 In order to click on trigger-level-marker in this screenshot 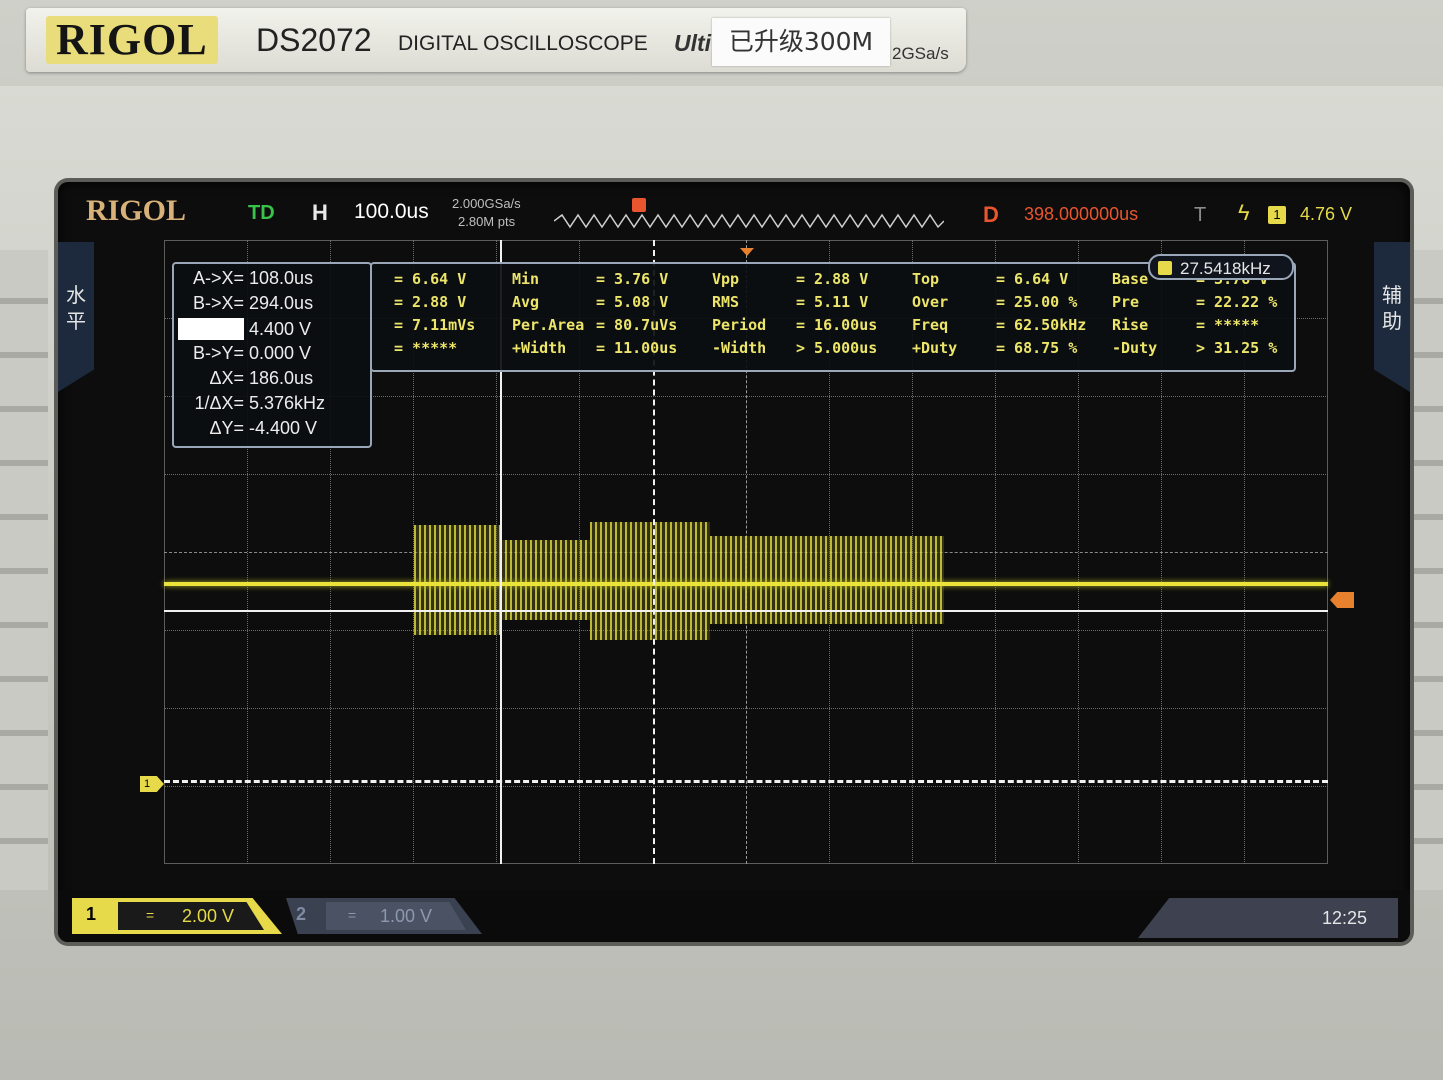, I will do `click(1342, 600)`.